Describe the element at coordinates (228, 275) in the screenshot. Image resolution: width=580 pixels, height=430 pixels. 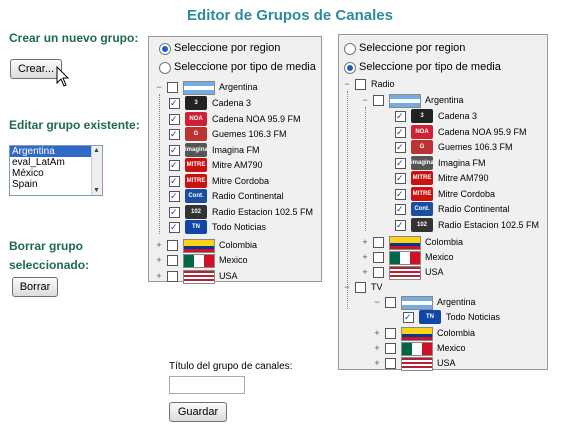
I see `tree-label: USA` at that location.